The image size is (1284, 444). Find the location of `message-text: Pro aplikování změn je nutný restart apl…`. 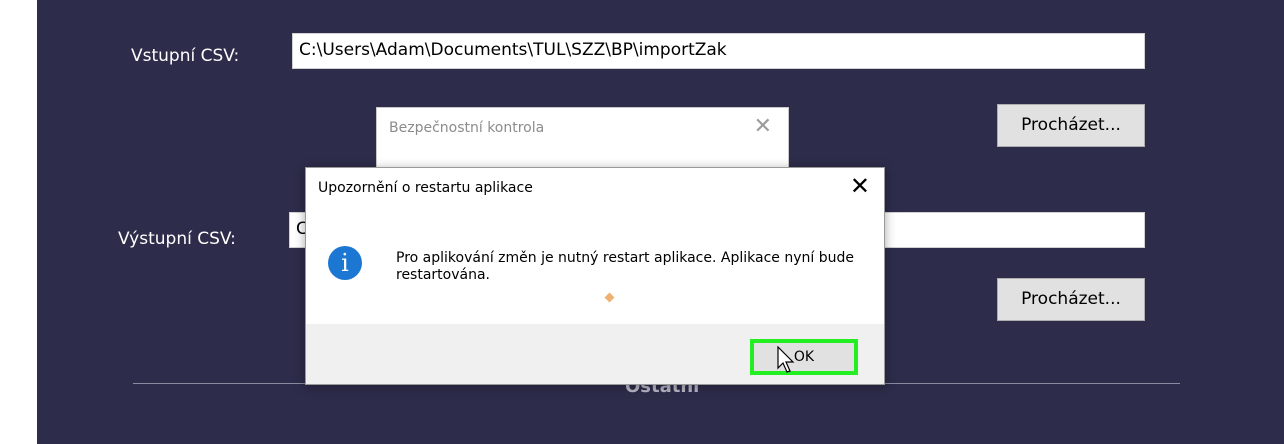

message-text: Pro aplikování změn je nutný restart apl… is located at coordinates (625, 266).